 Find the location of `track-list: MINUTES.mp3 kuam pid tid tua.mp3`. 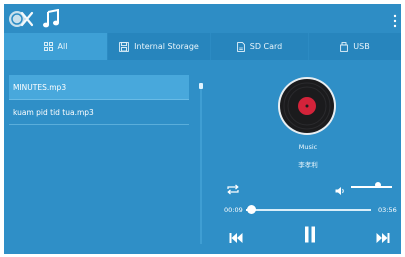

track-list: MINUTES.mp3 kuam pid tid tua.mp3 is located at coordinates (99, 100).